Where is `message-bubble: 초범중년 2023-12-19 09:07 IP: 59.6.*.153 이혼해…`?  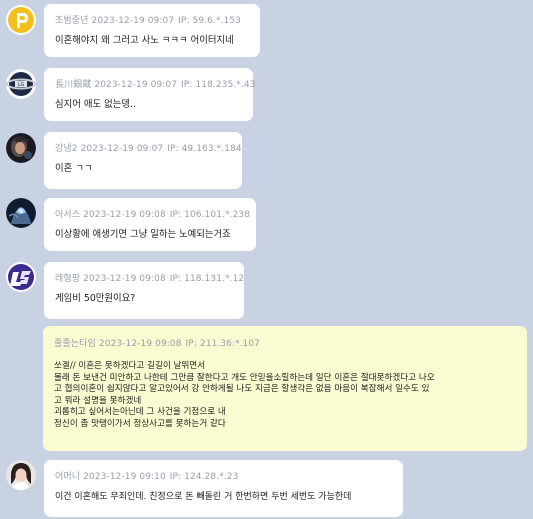
message-bubble: 초범중년 2023-12-19 09:07 IP: 59.6.*.153 이혼해… is located at coordinates (152, 30).